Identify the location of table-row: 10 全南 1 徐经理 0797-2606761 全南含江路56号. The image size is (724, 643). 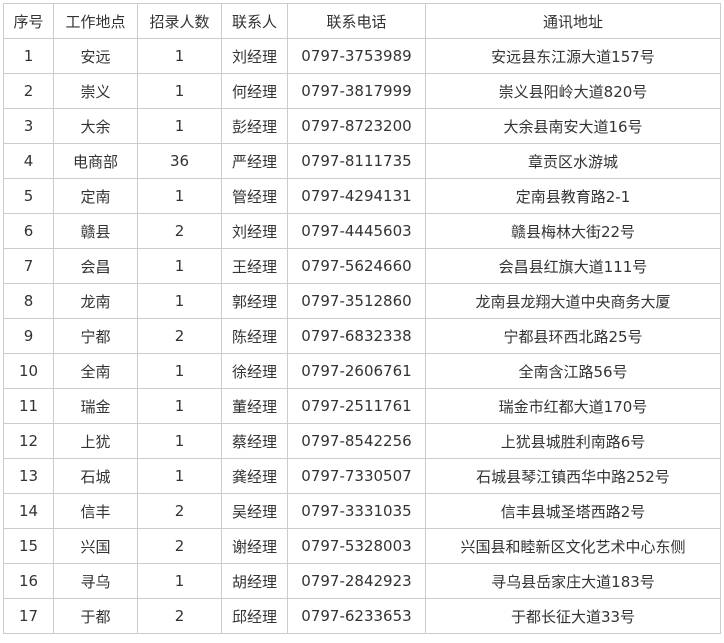
(362, 371).